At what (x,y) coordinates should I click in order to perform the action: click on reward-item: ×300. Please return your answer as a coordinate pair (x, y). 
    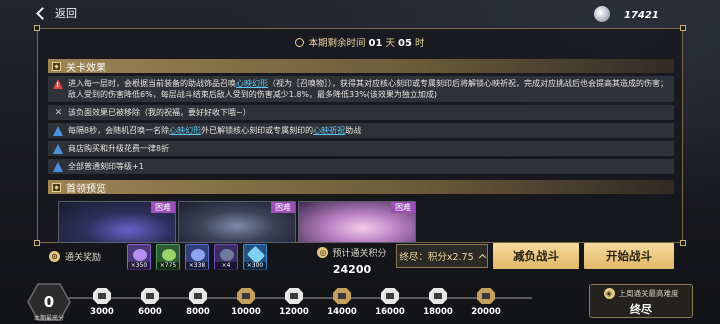
    Looking at the image, I should click on (255, 257).